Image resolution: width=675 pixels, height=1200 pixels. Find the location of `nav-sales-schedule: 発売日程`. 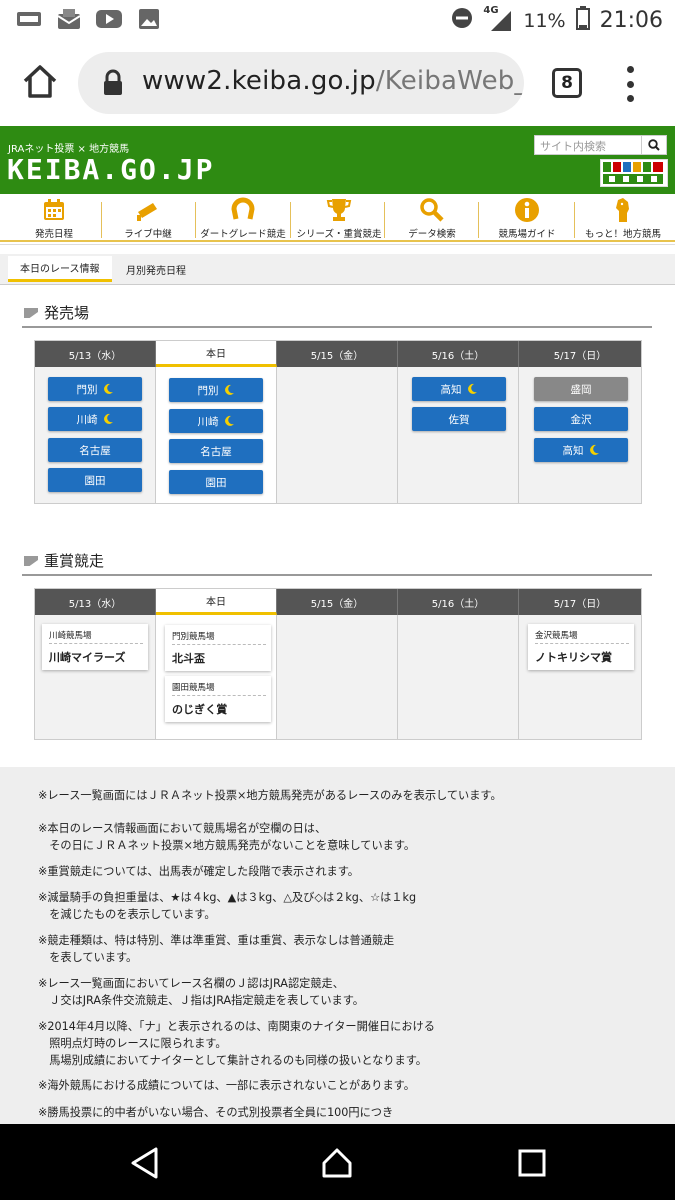

nav-sales-schedule: 発売日程 is located at coordinates (54, 219).